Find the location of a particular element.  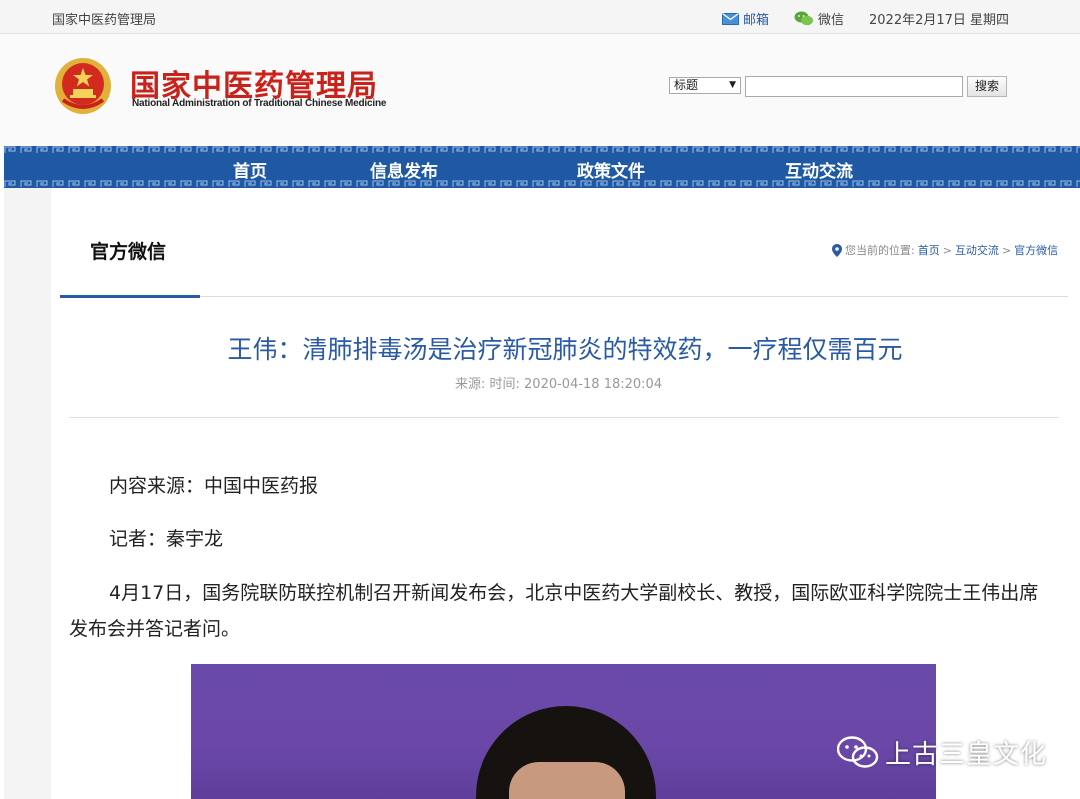

article-paragraph: 记者：秦宇龙 is located at coordinates (166, 539).